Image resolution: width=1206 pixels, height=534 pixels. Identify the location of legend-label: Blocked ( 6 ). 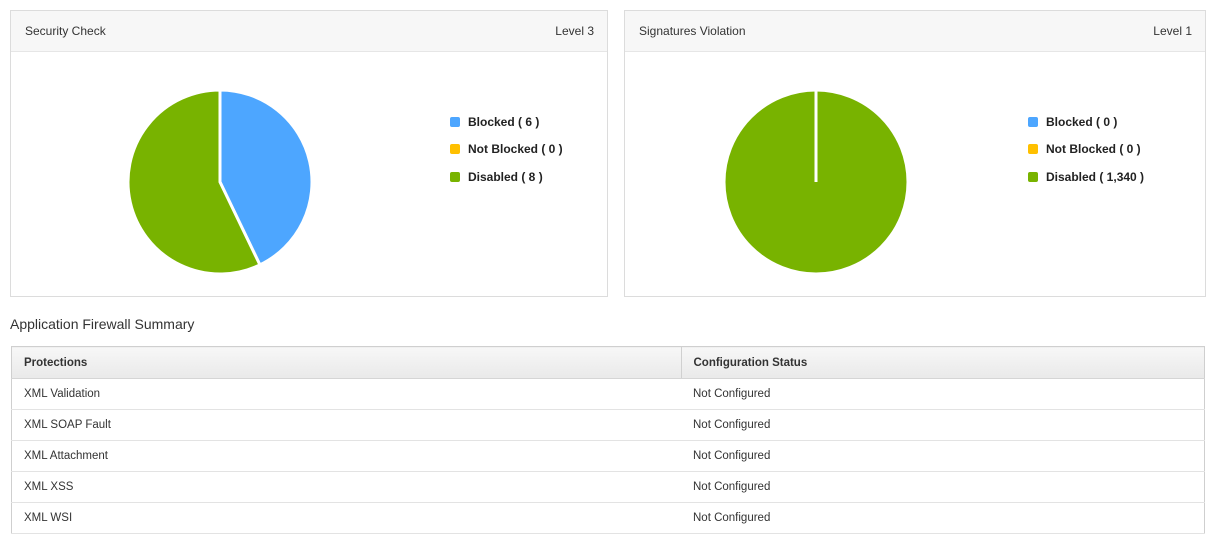
(504, 121).